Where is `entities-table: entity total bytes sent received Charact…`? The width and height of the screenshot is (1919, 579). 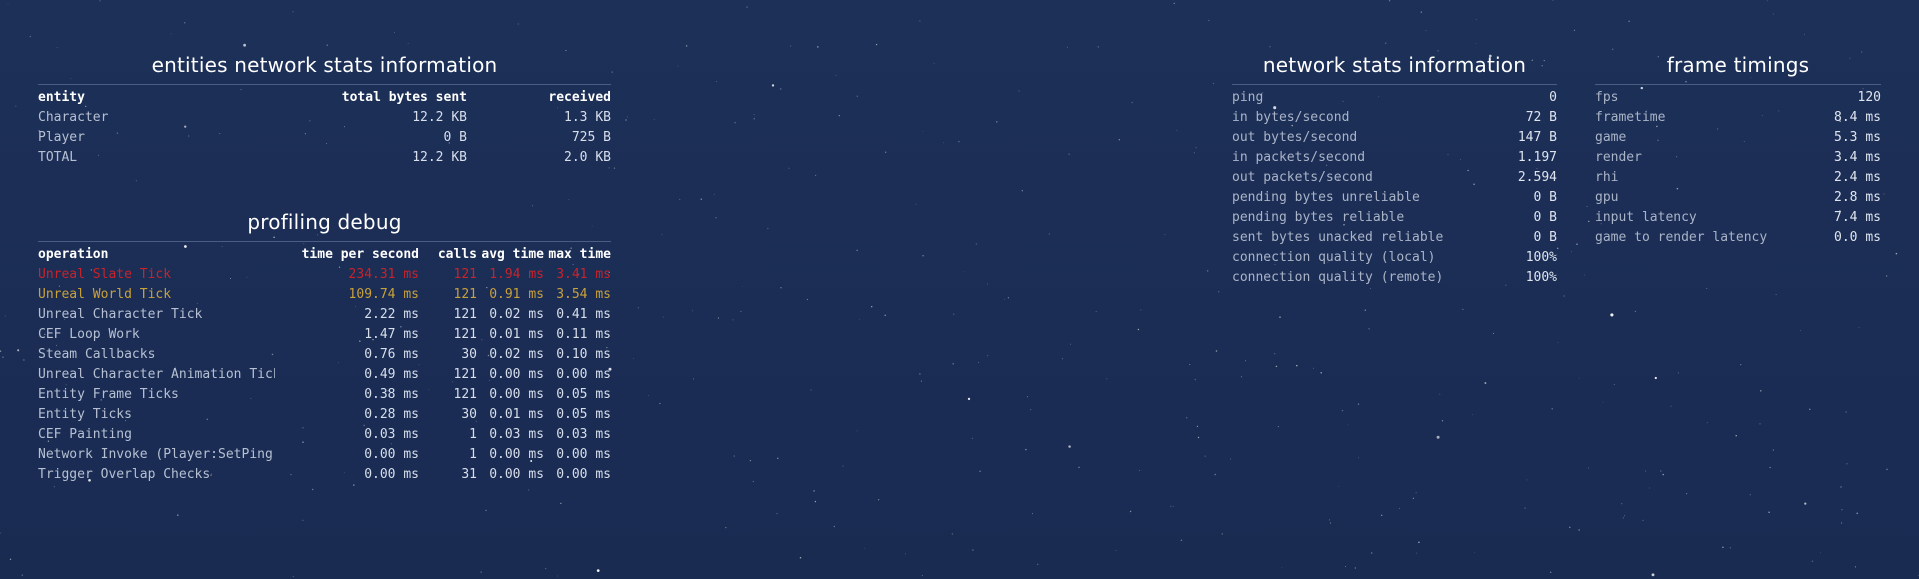
entities-table: entity total bytes sent received Charact… is located at coordinates (324, 128).